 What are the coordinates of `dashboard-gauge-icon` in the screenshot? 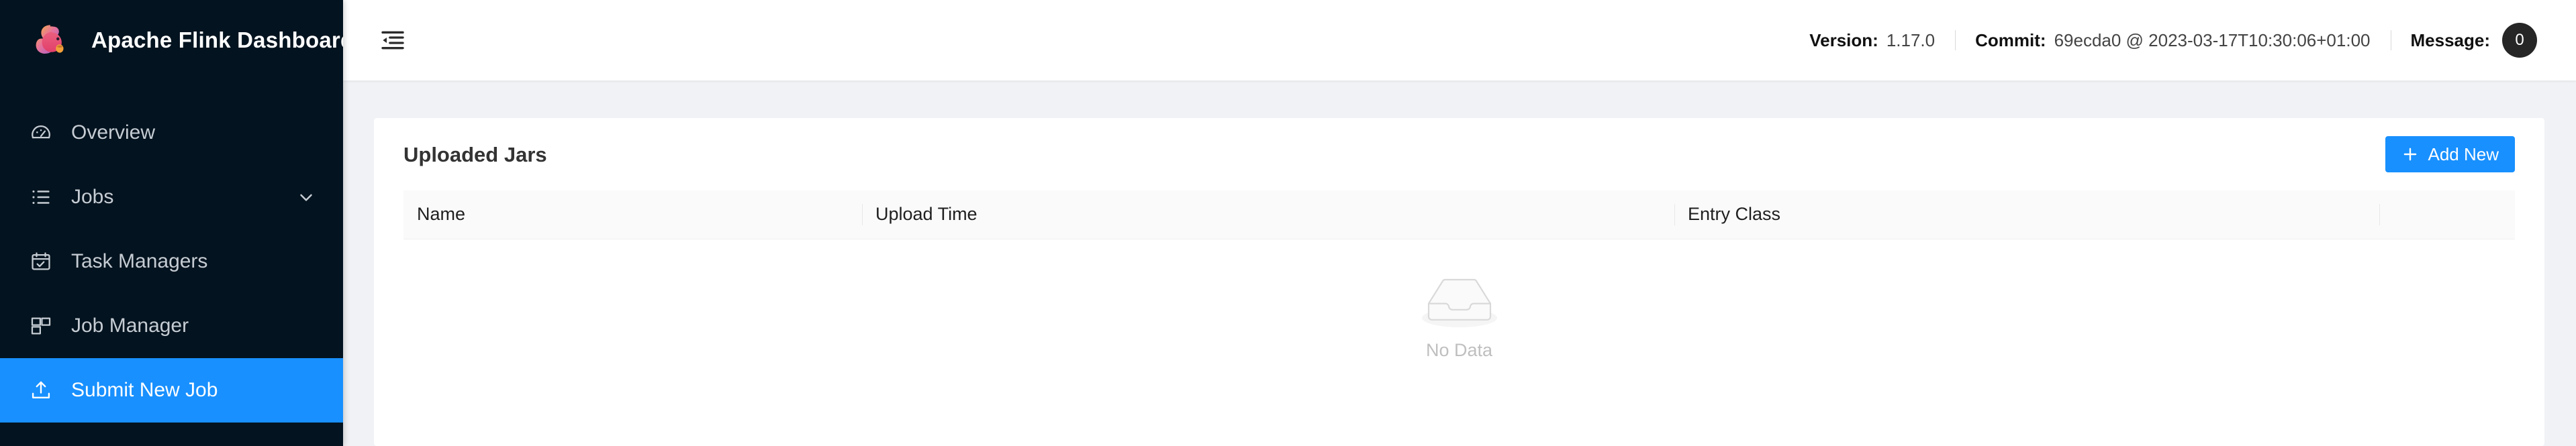 It's located at (41, 132).